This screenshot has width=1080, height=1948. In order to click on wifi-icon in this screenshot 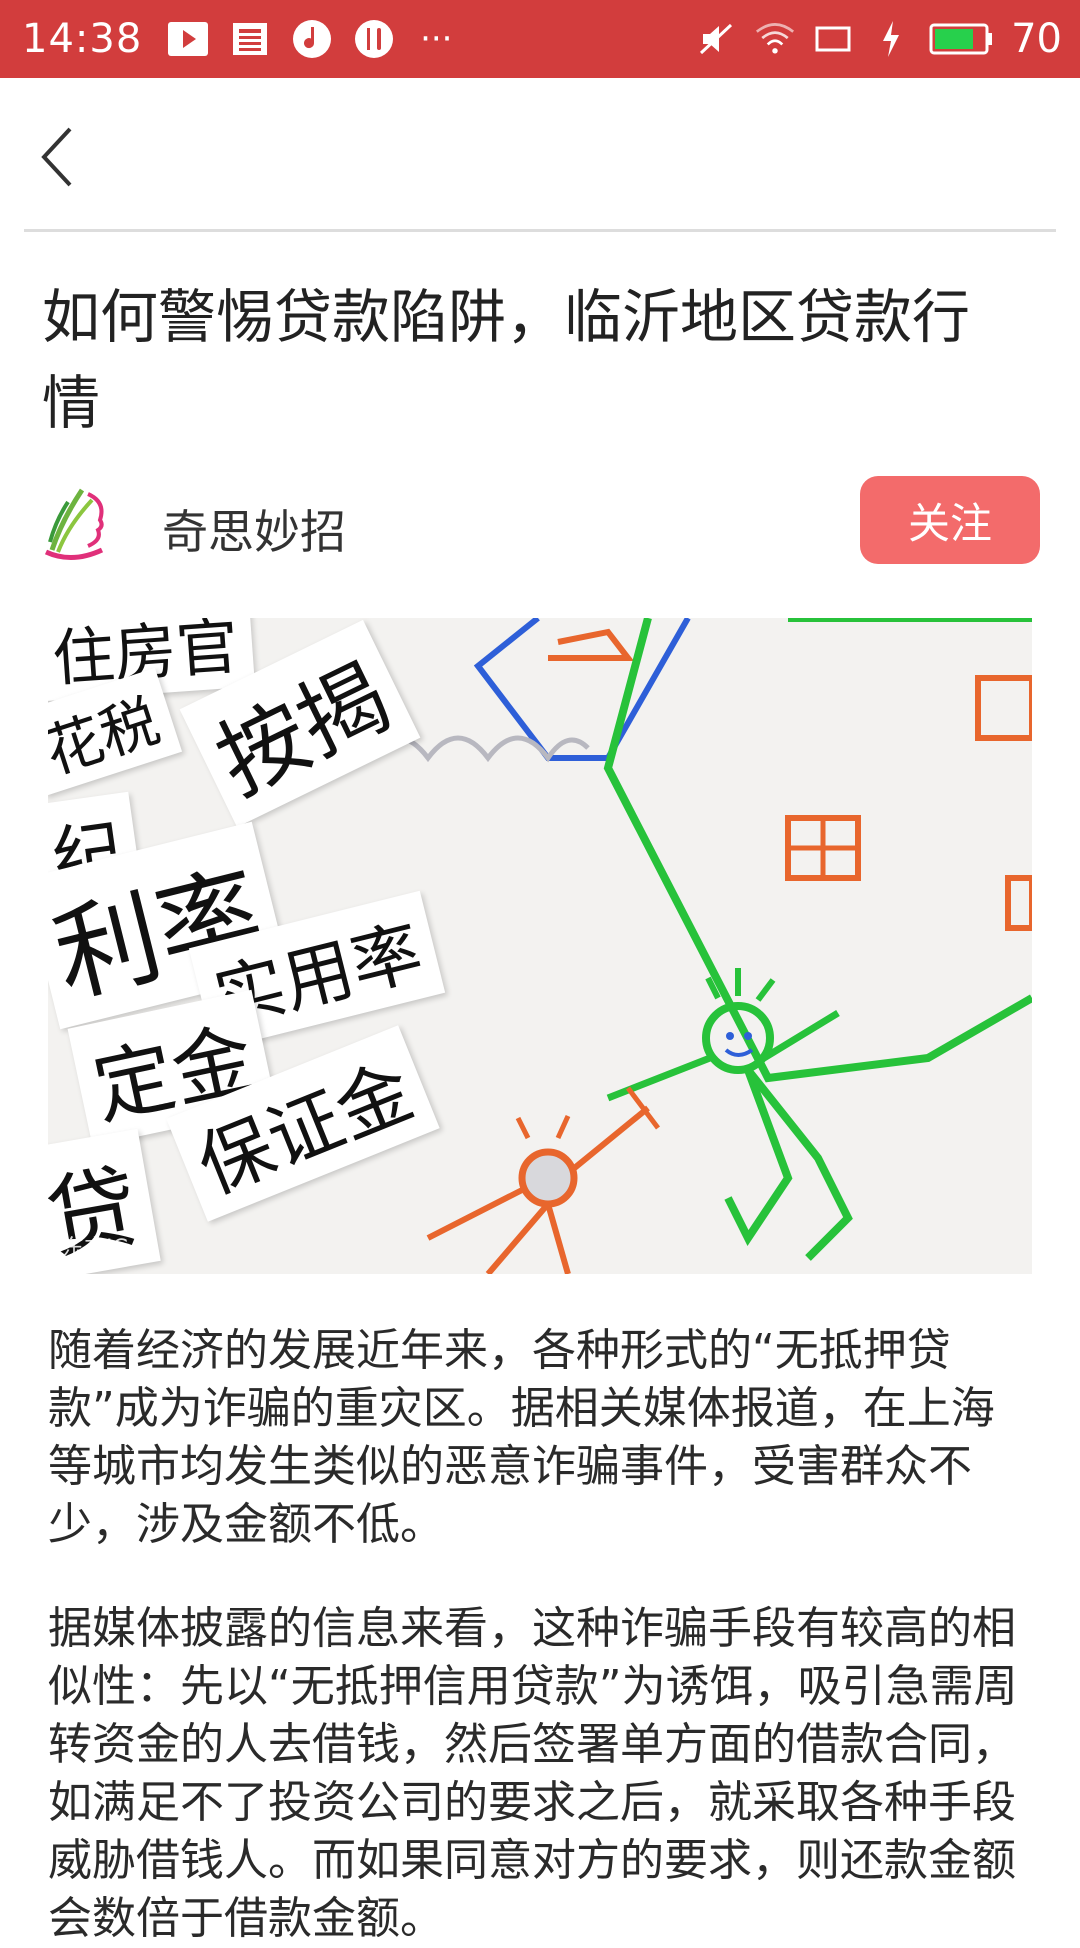, I will do `click(775, 39)`.